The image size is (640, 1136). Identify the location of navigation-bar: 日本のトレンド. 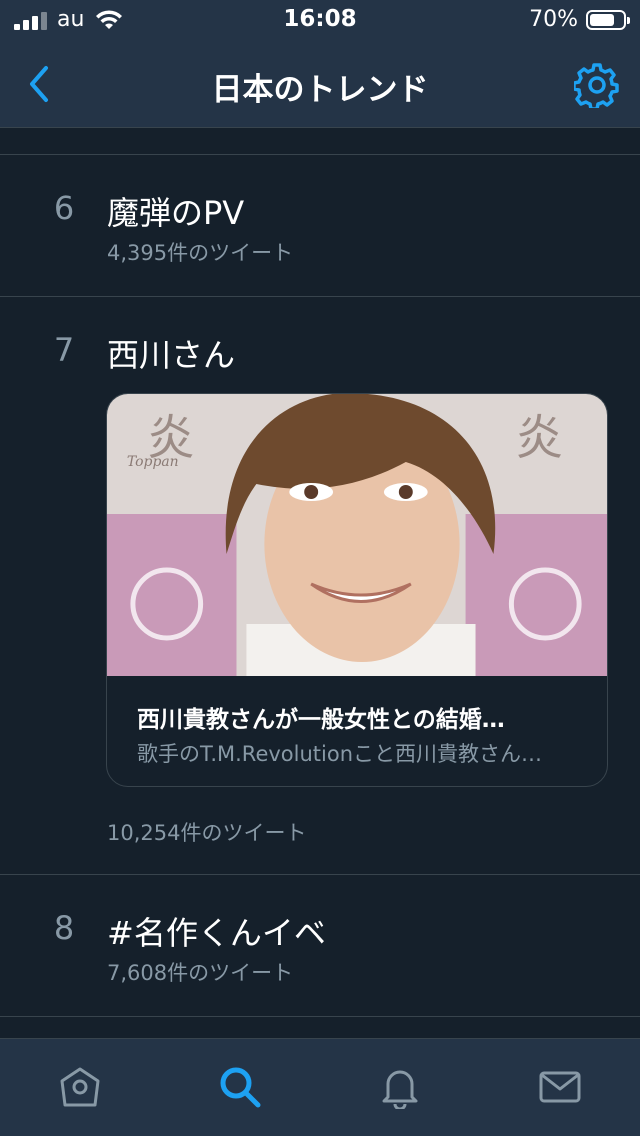
(320, 84).